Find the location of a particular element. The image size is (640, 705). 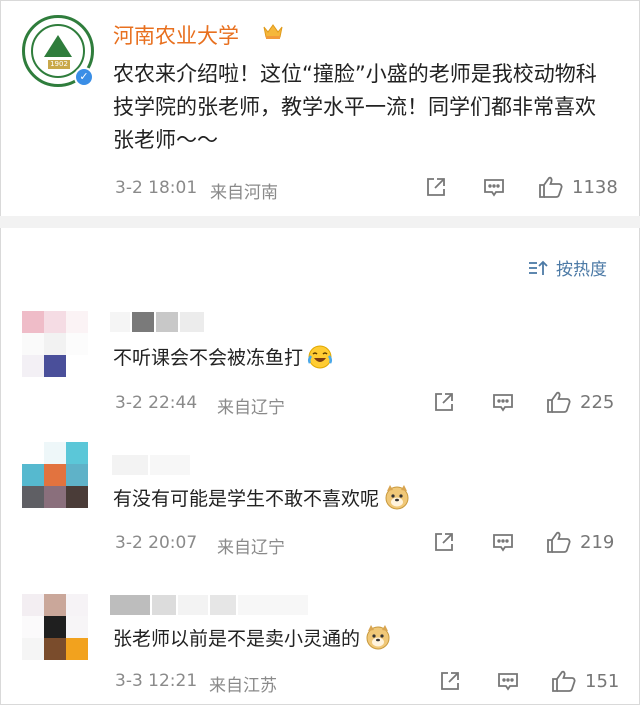

comment-text-3: 张老师以前是不是卖小灵通的 is located at coordinates (252, 637).